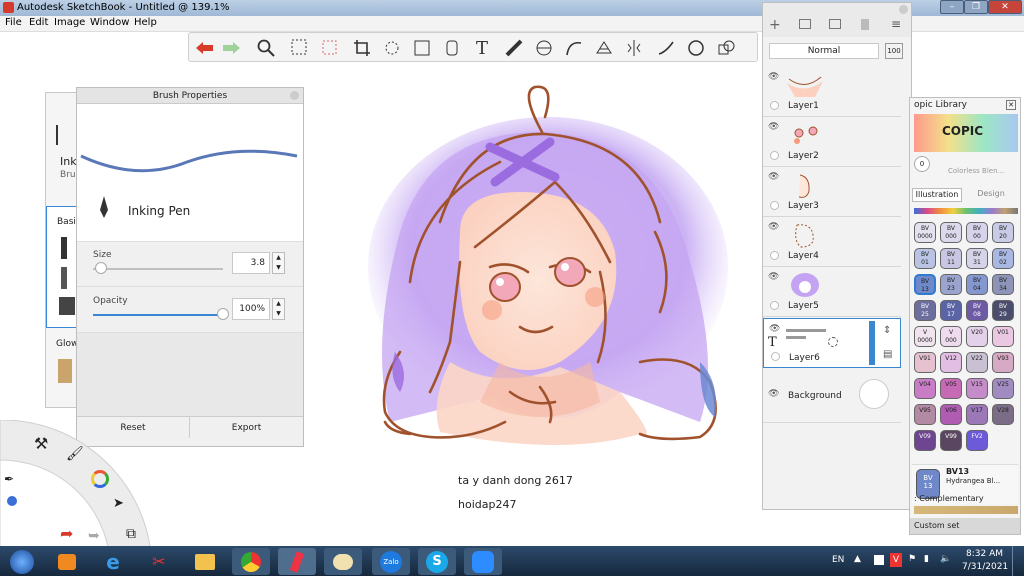 The width and height of the screenshot is (1024, 576). Describe the element at coordinates (294, 95) in the screenshot. I see `panel-close-icon` at that location.